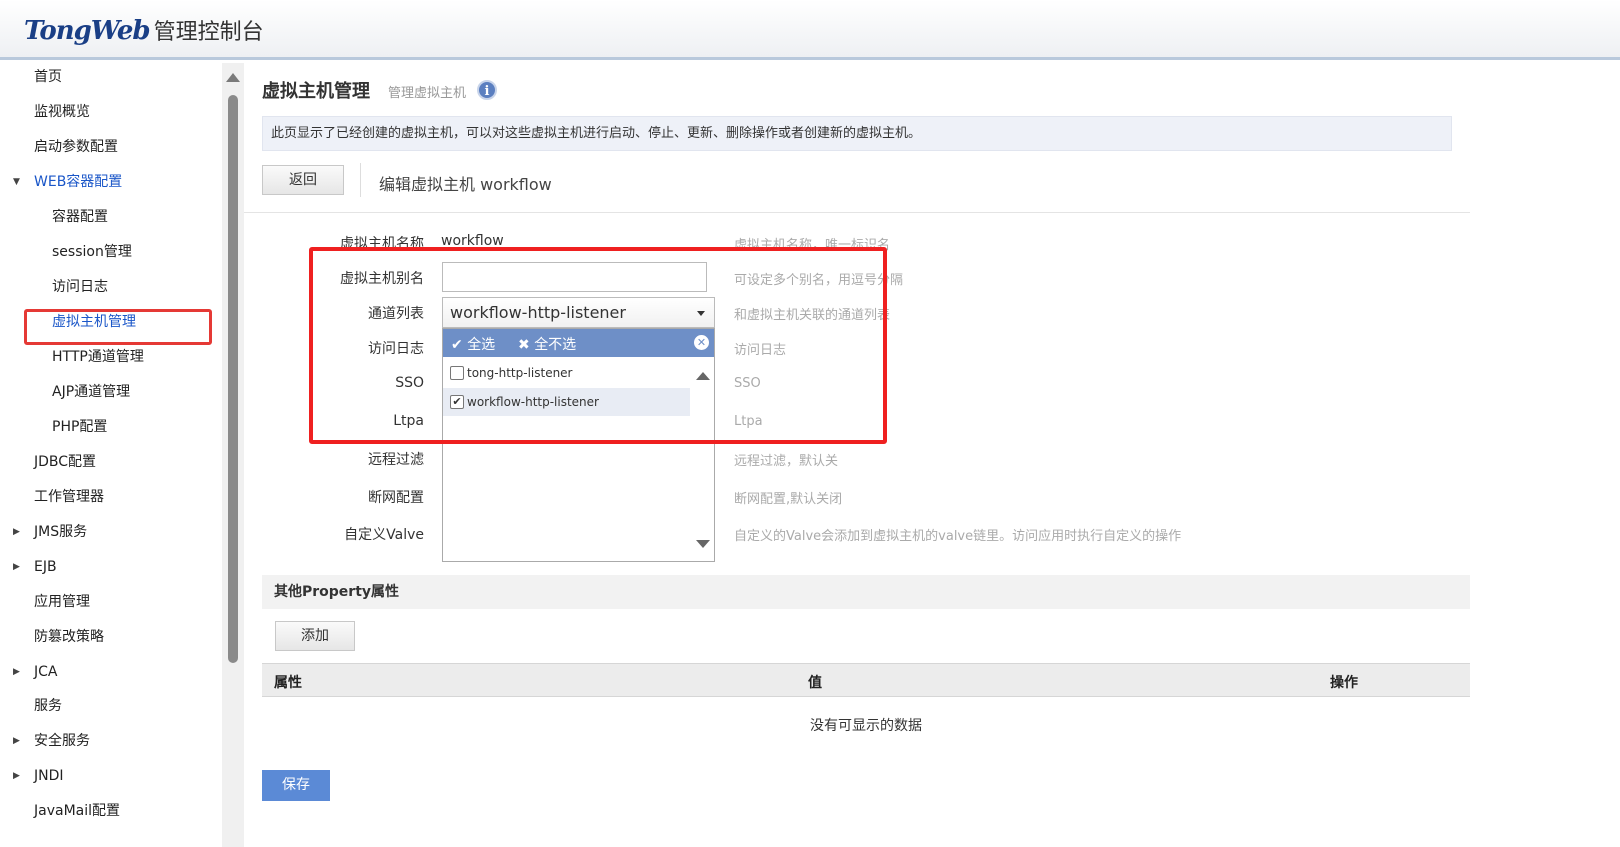 The width and height of the screenshot is (1620, 847). I want to click on sidebar-item-monitor: 监视概览, so click(62, 112).